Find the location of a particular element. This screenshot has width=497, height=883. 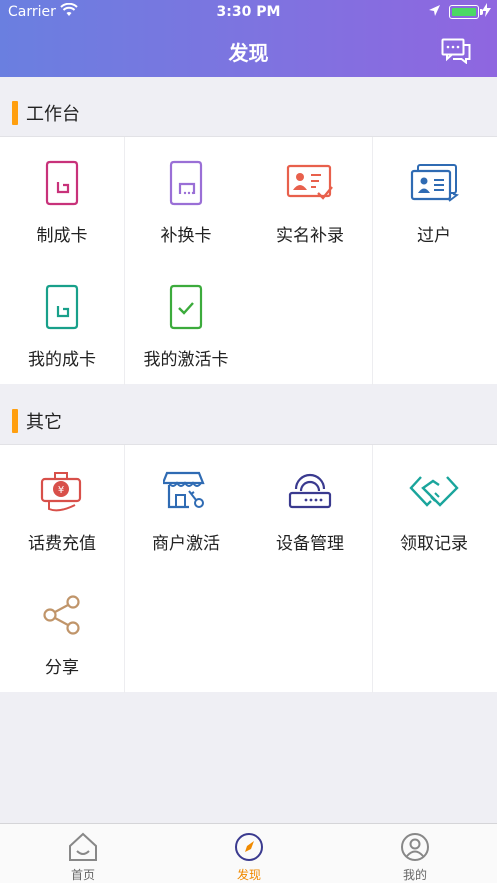

recharge-icon: ¥ is located at coordinates (62, 491).